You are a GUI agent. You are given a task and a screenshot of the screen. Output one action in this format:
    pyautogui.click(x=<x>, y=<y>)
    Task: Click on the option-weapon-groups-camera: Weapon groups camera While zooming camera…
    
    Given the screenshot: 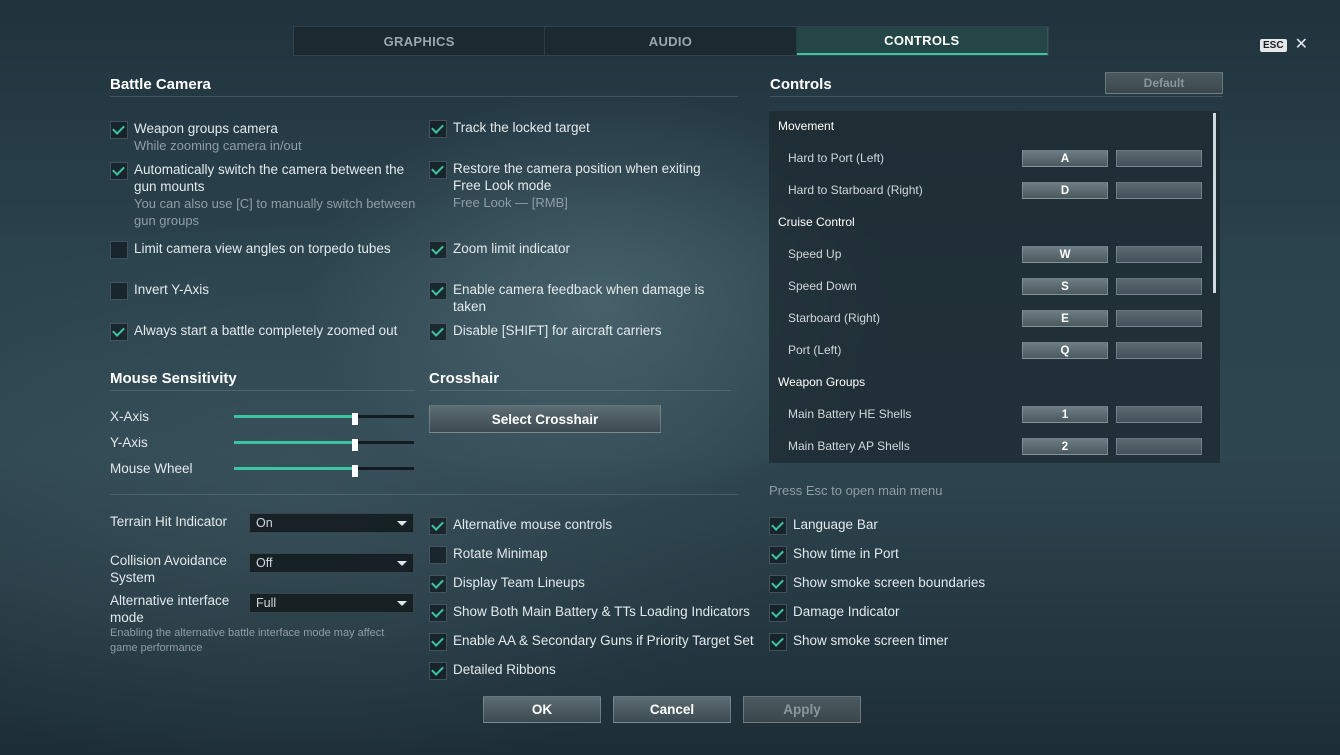 What is the action you would take?
    pyautogui.click(x=265, y=137)
    